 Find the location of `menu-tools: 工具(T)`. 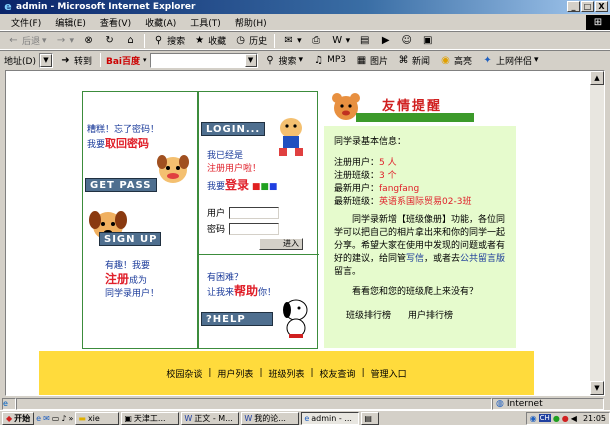

menu-tools: 工具(T) is located at coordinates (205, 22).